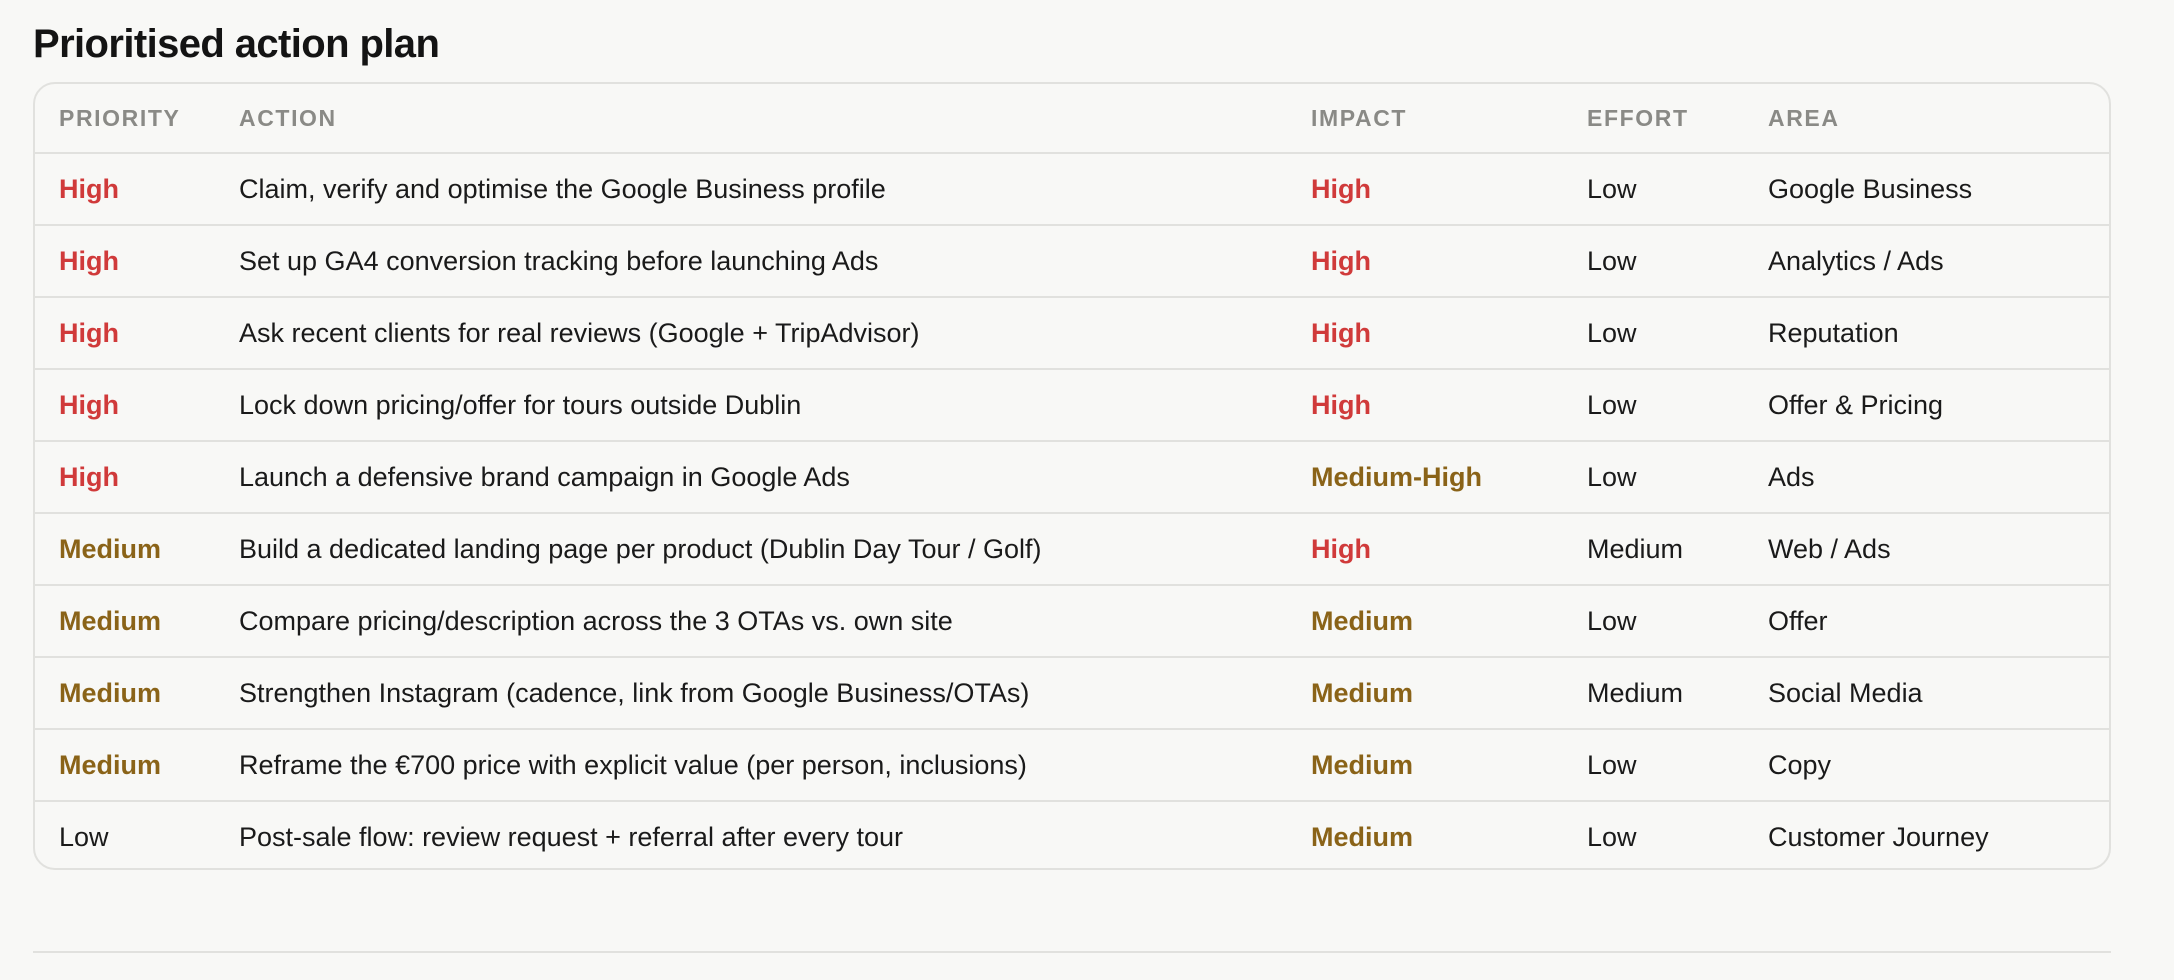  Describe the element at coordinates (1938, 621) in the screenshot. I see `area-cell: Offer` at that location.